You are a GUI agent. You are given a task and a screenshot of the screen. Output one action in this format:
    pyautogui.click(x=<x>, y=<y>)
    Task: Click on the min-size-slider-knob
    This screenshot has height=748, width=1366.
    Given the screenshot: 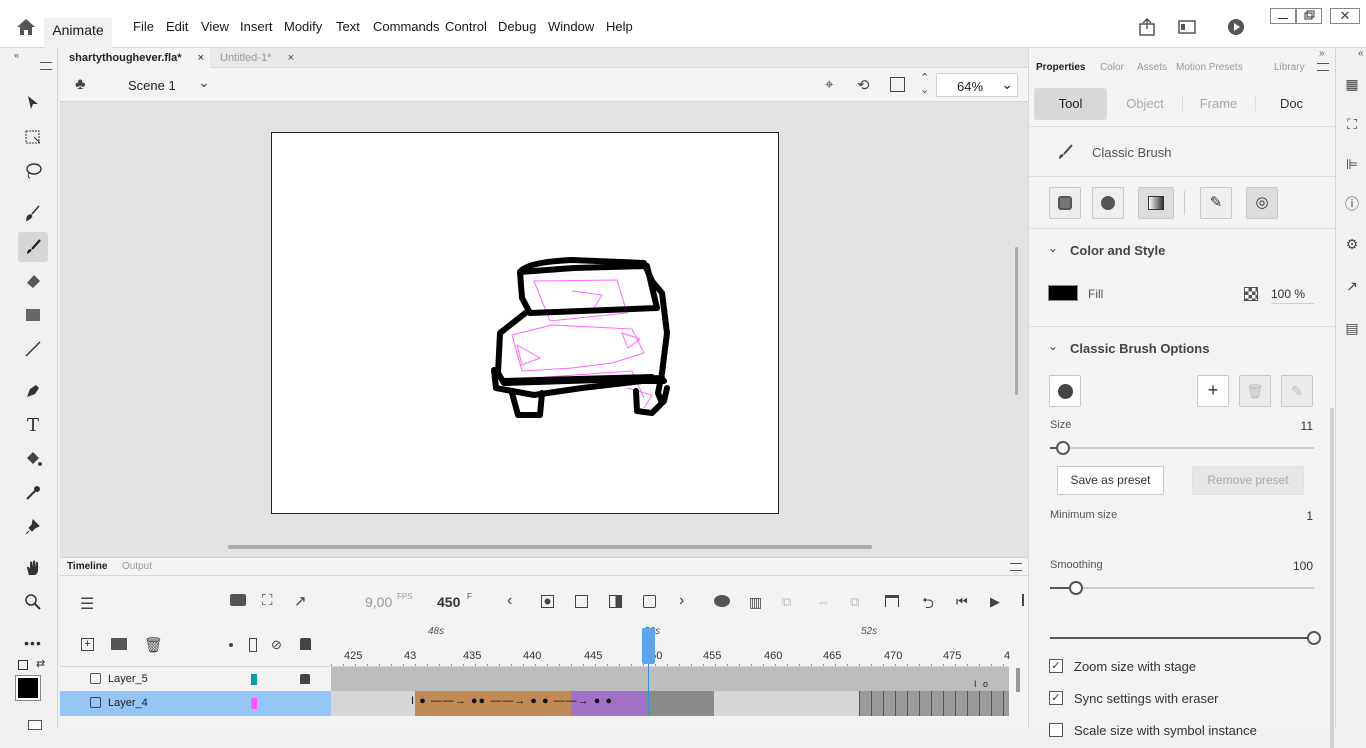 What is the action you would take?
    pyautogui.click(x=1076, y=588)
    